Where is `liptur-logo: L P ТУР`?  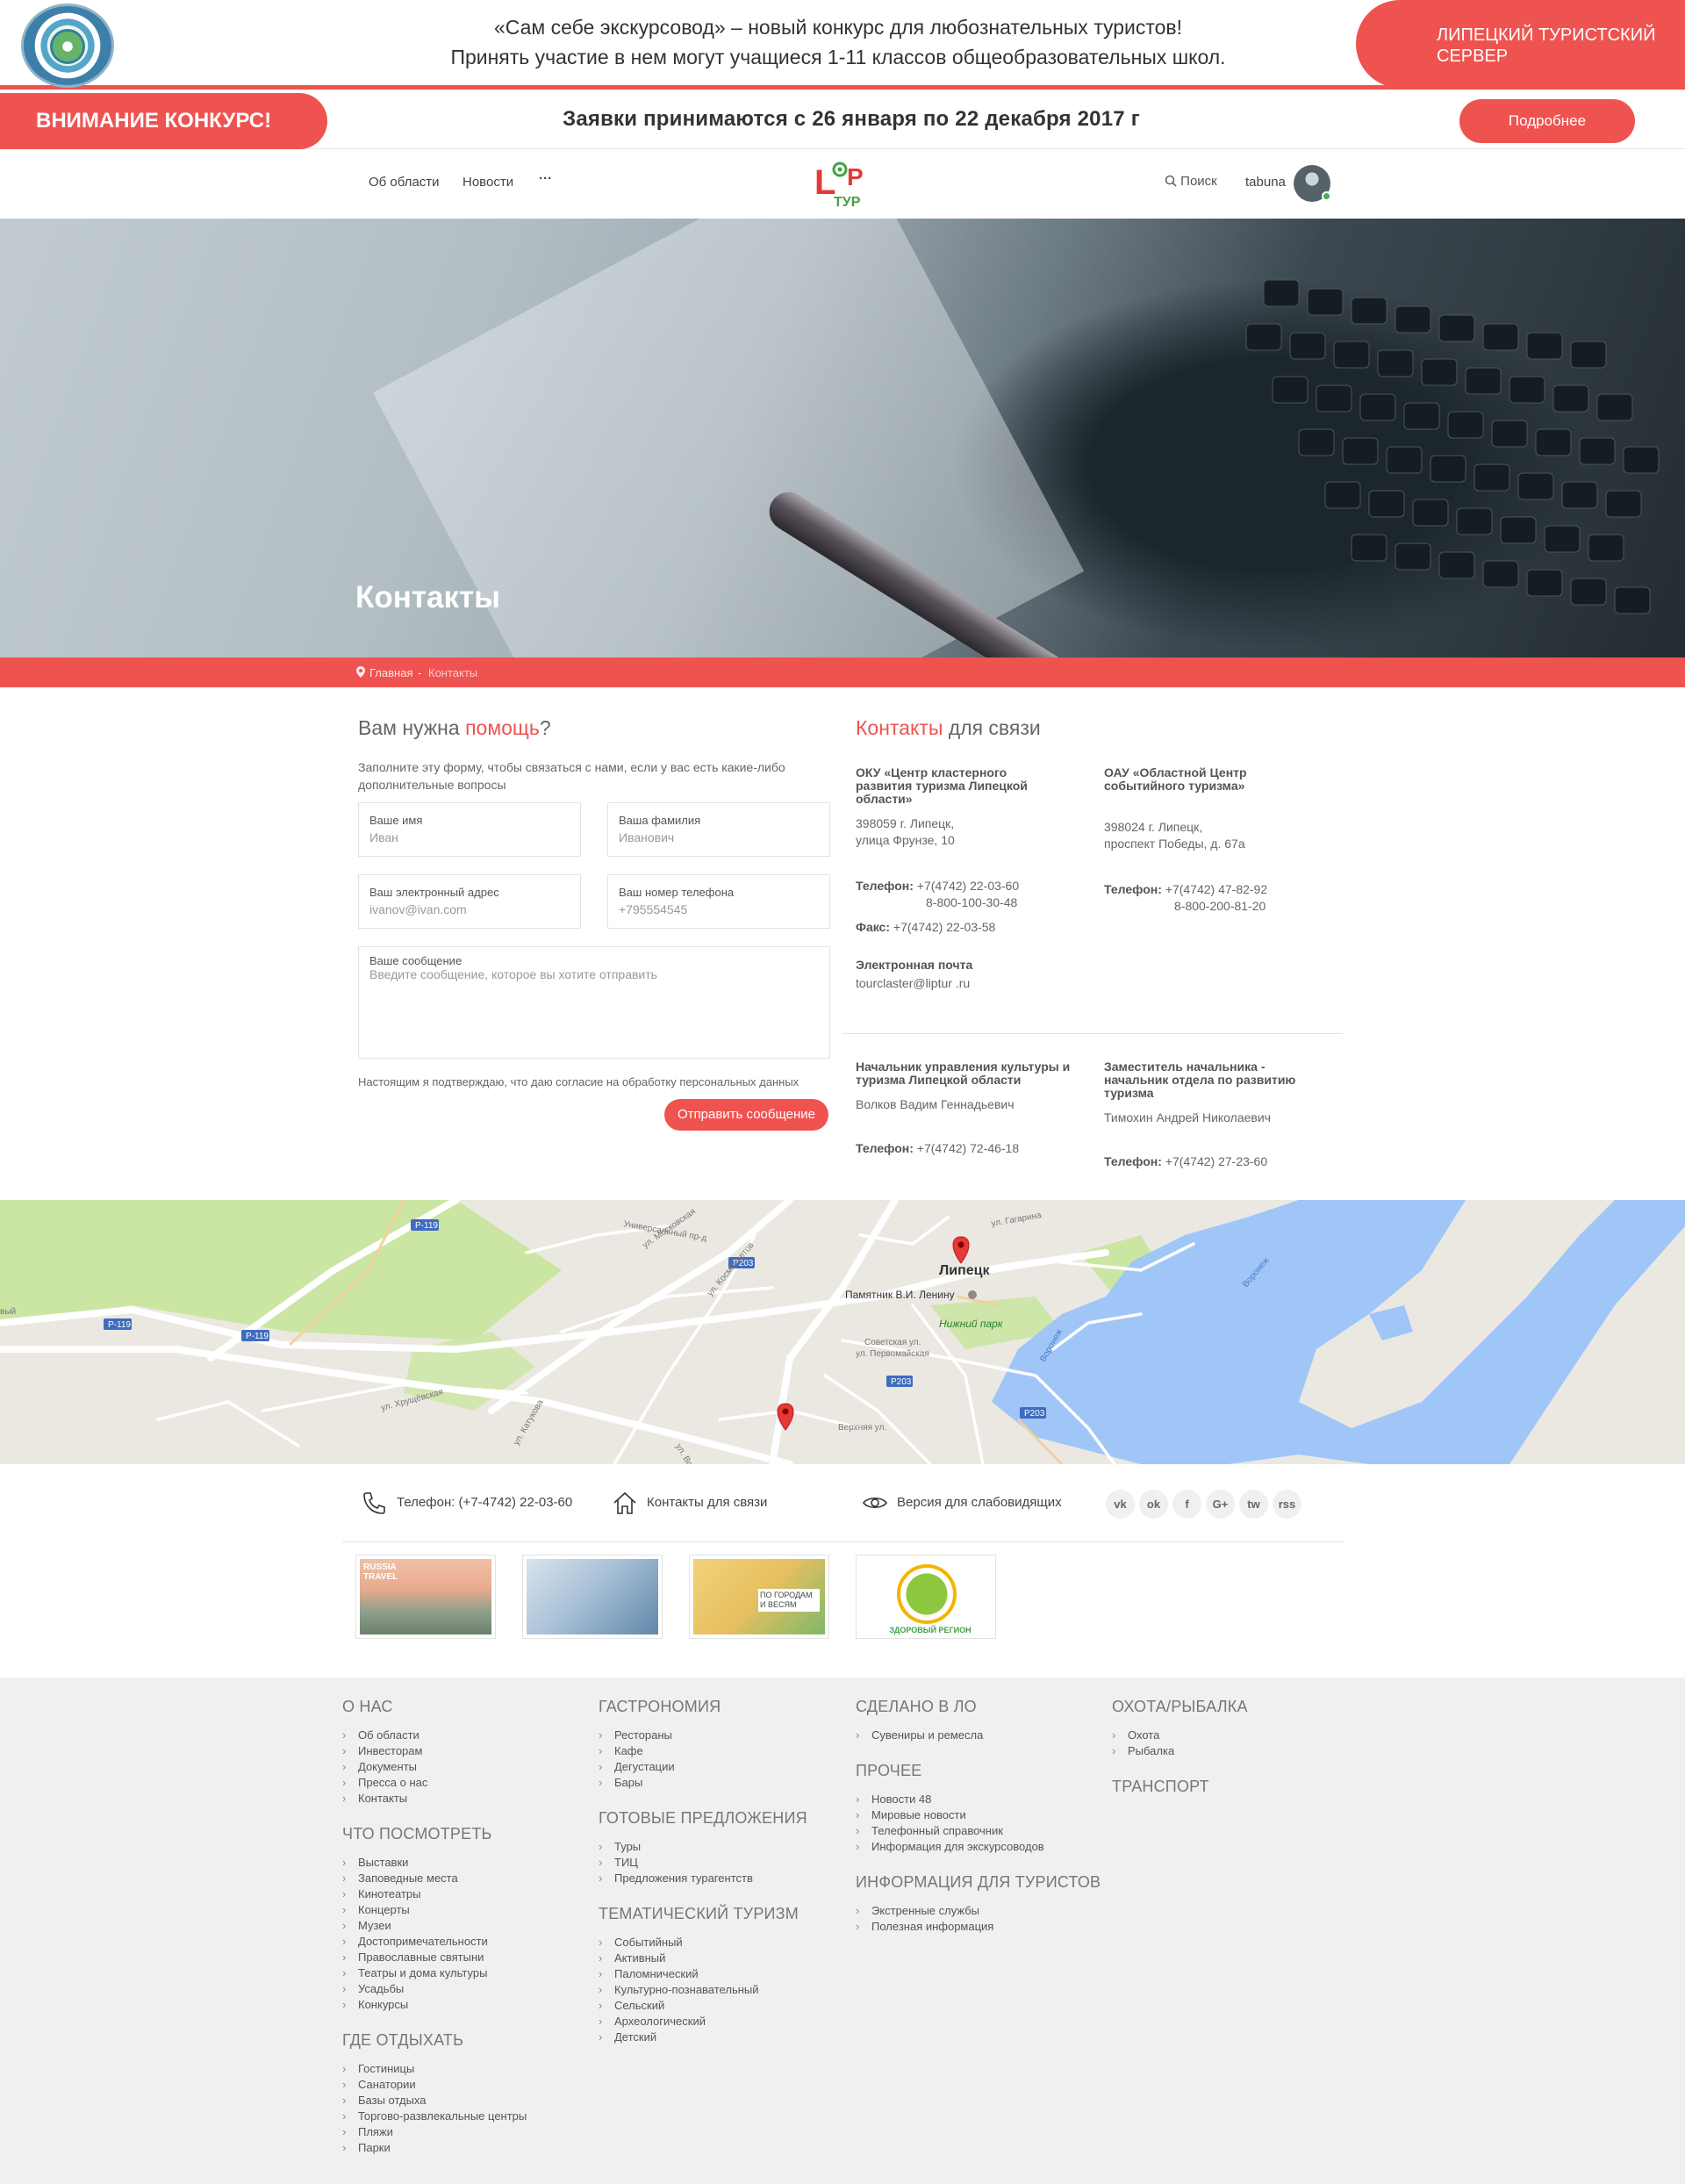
liptur-logo: L P ТУР is located at coordinates (842, 184).